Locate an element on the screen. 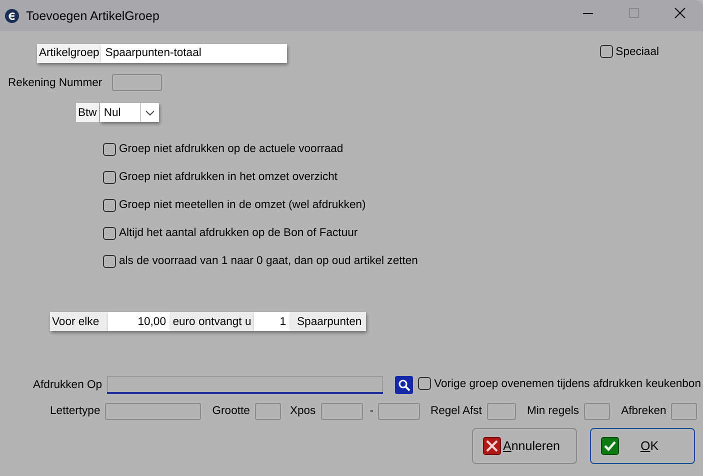 The width and height of the screenshot is (703, 476). search-button is located at coordinates (404, 385).